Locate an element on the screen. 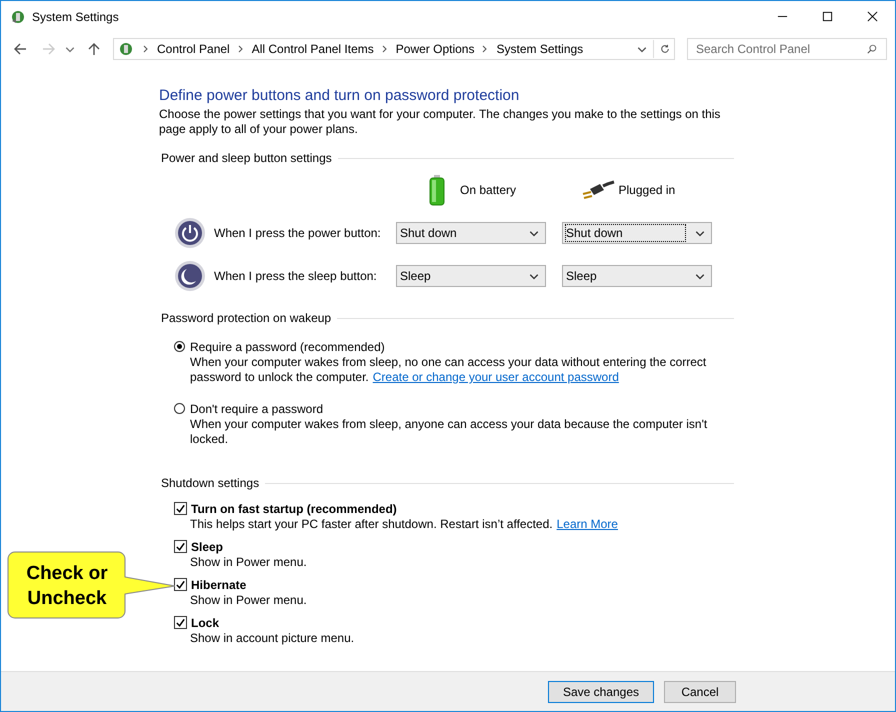 This screenshot has height=712, width=896. address-bar: Control Panel All Control Panel Items Power Options System Settings is located at coordinates (394, 49).